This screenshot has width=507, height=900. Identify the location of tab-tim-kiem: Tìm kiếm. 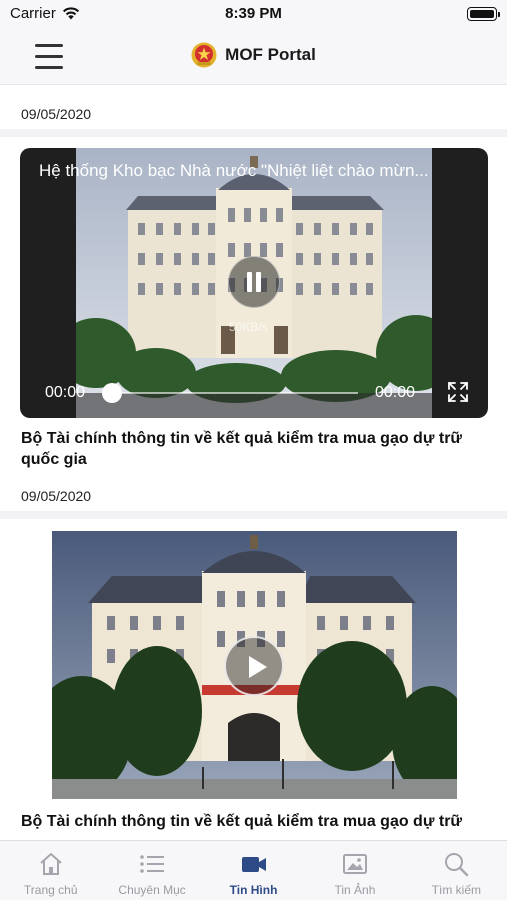
(456, 870).